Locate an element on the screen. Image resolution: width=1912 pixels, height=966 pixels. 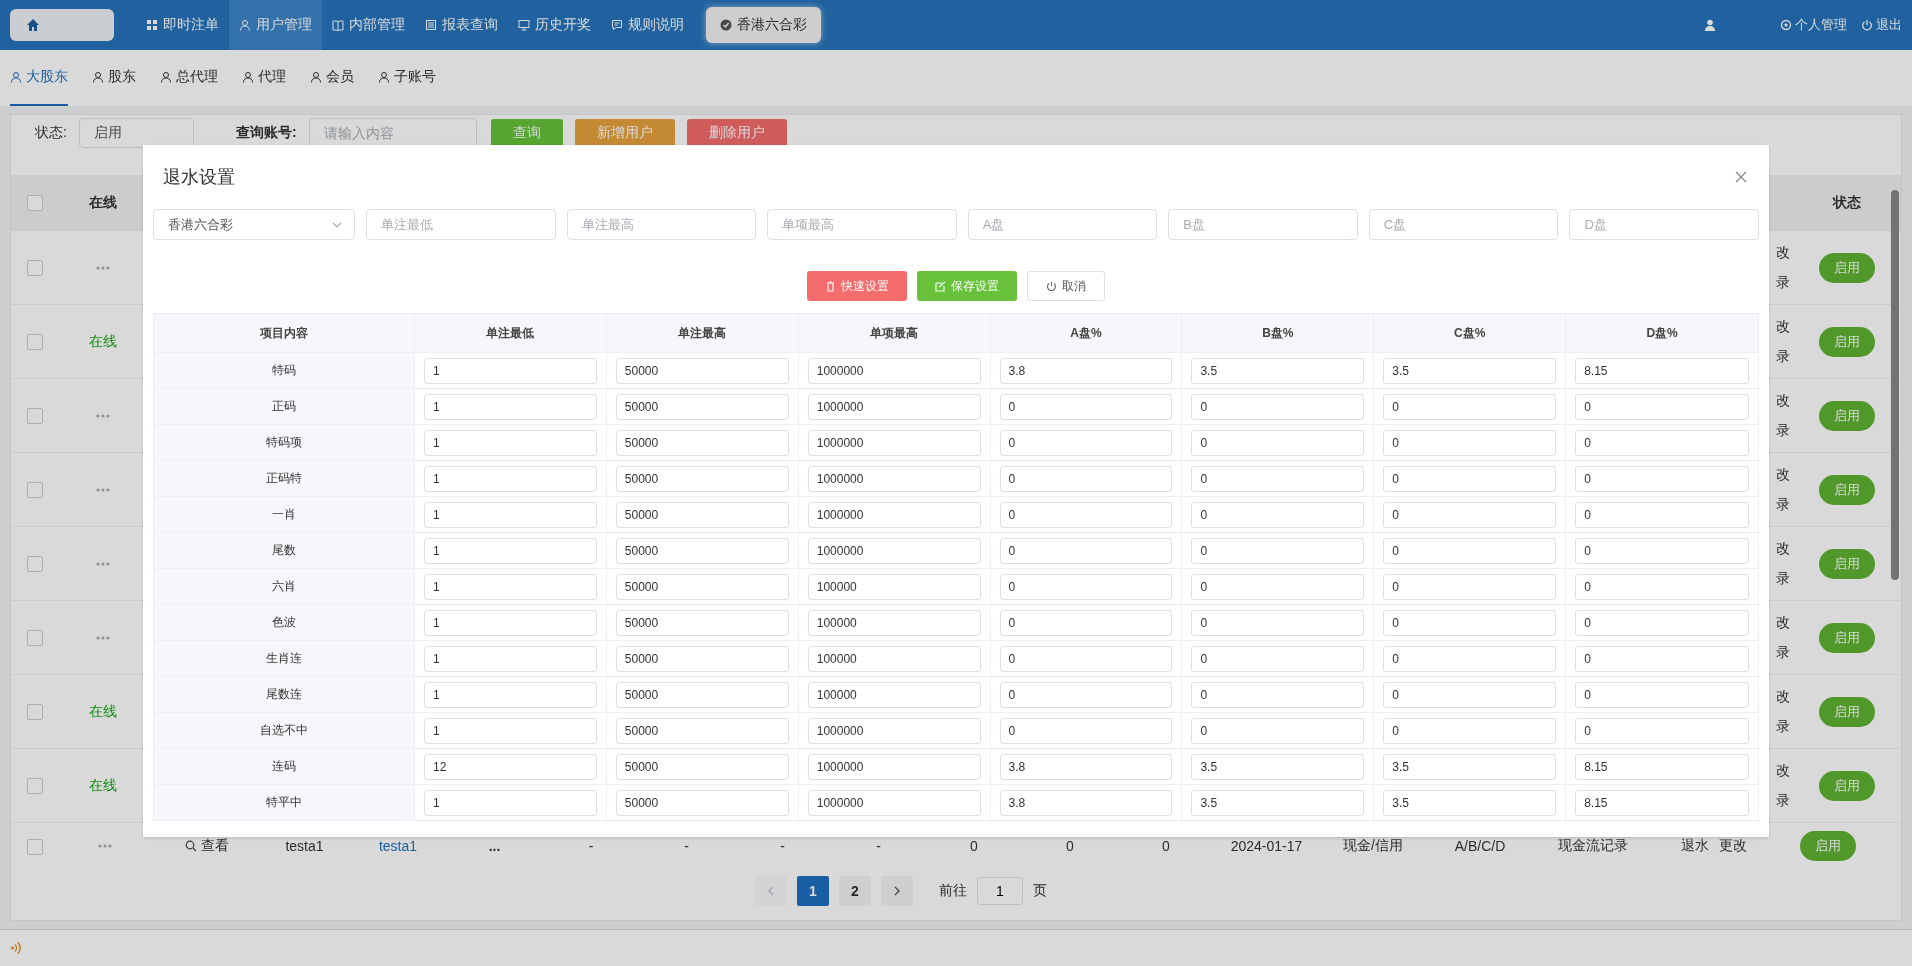
view-link: 查看 is located at coordinates (207, 846).